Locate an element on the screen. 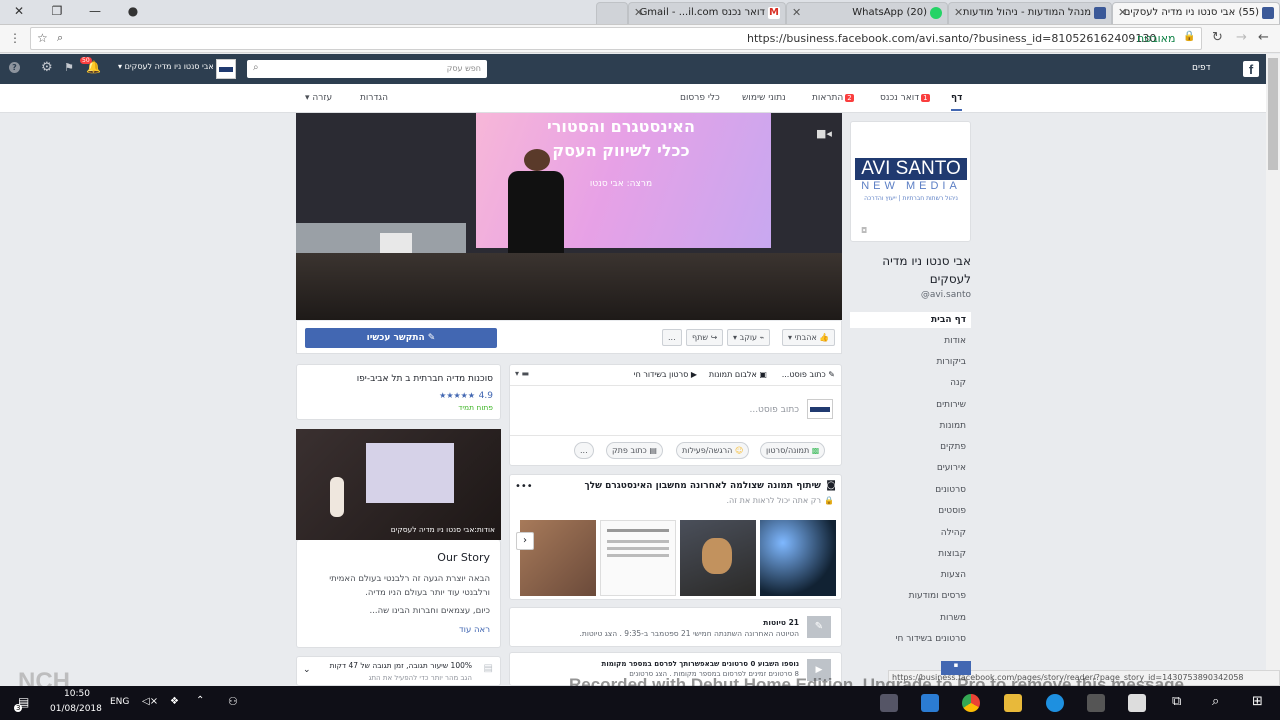 This screenshot has height=720, width=1280. tab-gmail: ✕ דואר נכנס Gmail - ...il.com M is located at coordinates (707, 13).